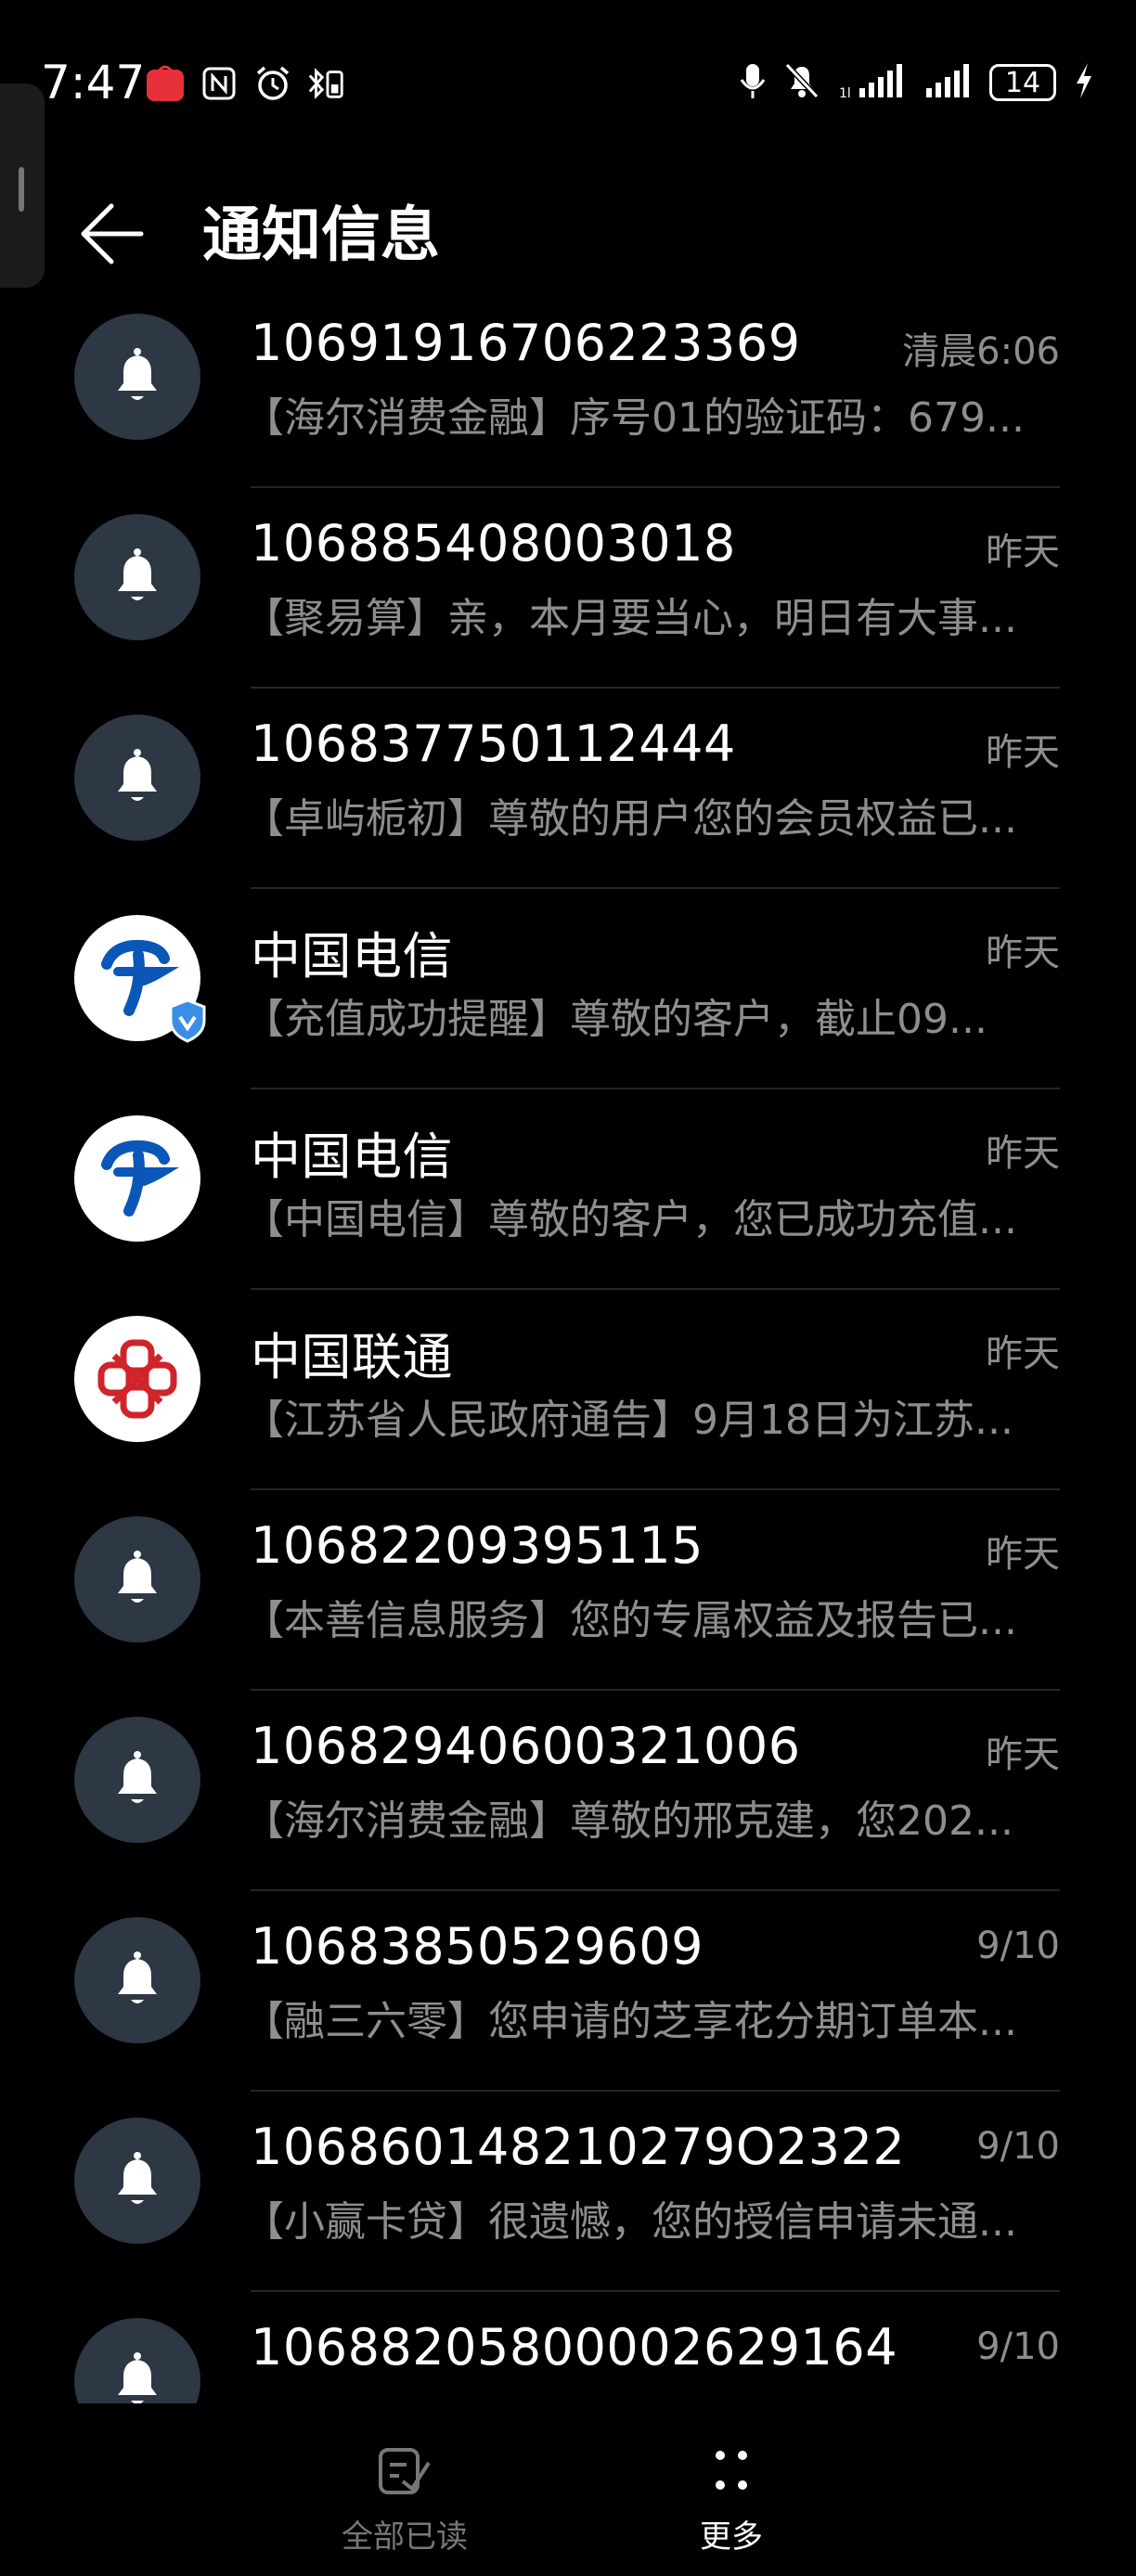 This screenshot has width=1136, height=2576. Describe the element at coordinates (568, 84) in the screenshot. I see `status-bar: 7:47 1l 14` at that location.